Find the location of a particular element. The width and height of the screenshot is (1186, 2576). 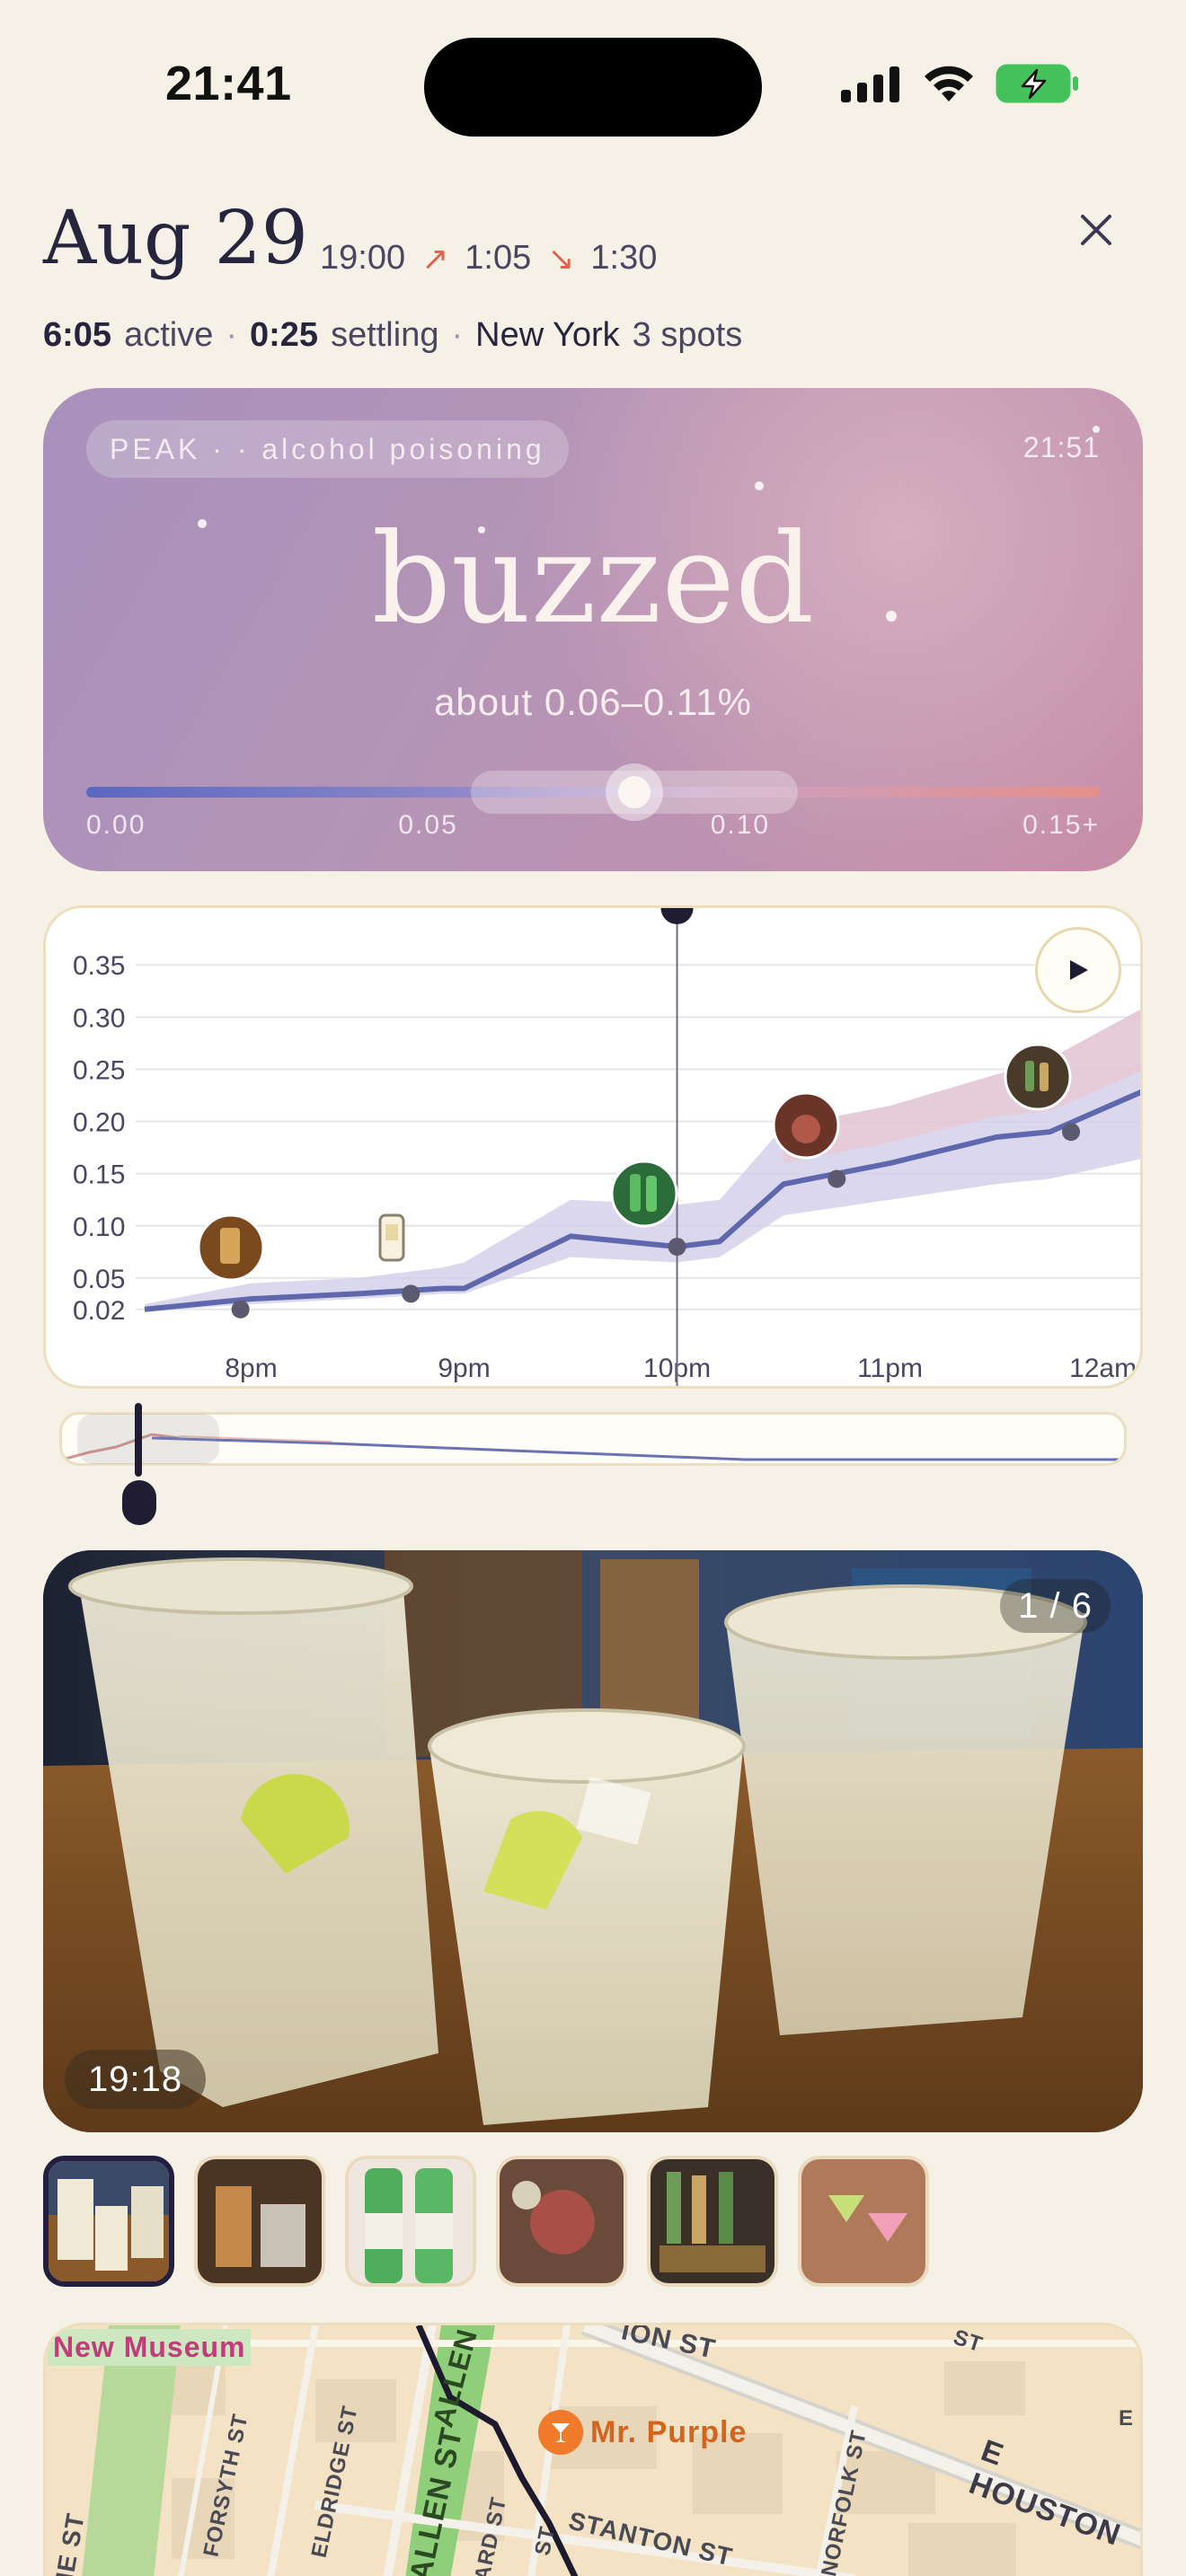

peak-level: buzzed is located at coordinates (593, 579).